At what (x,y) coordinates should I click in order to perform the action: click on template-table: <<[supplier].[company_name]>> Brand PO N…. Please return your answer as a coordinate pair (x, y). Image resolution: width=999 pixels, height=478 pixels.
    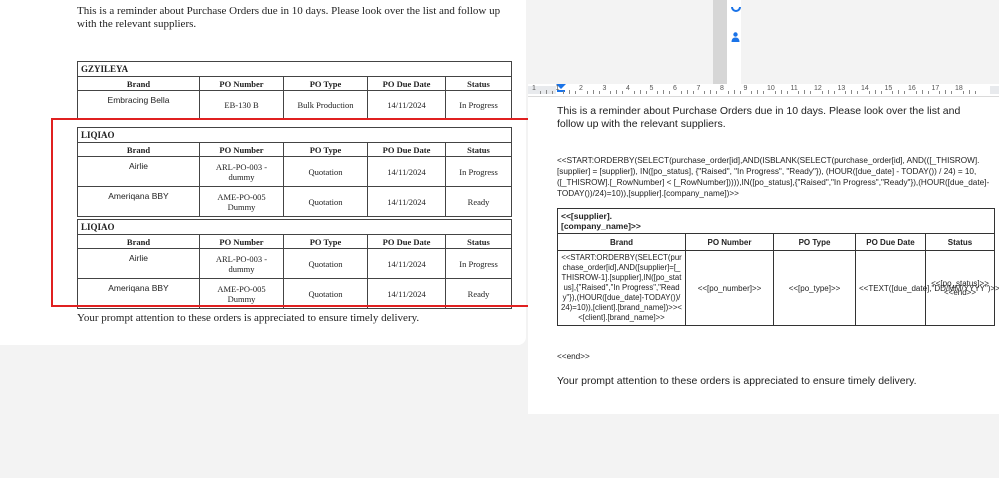
    Looking at the image, I should click on (778, 267).